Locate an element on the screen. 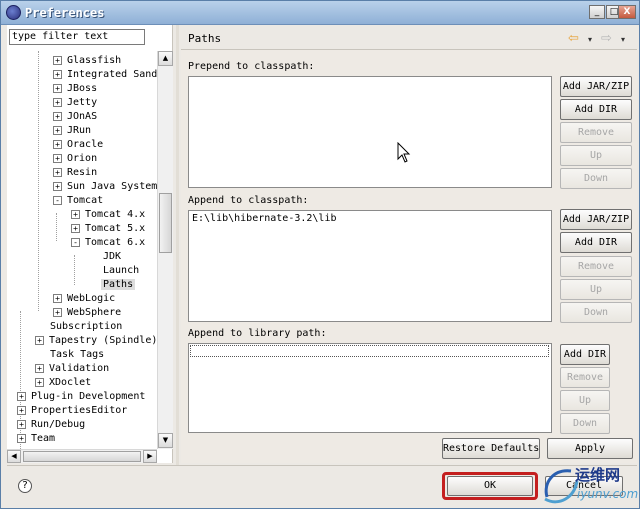  apply-button: Apply is located at coordinates (590, 448).